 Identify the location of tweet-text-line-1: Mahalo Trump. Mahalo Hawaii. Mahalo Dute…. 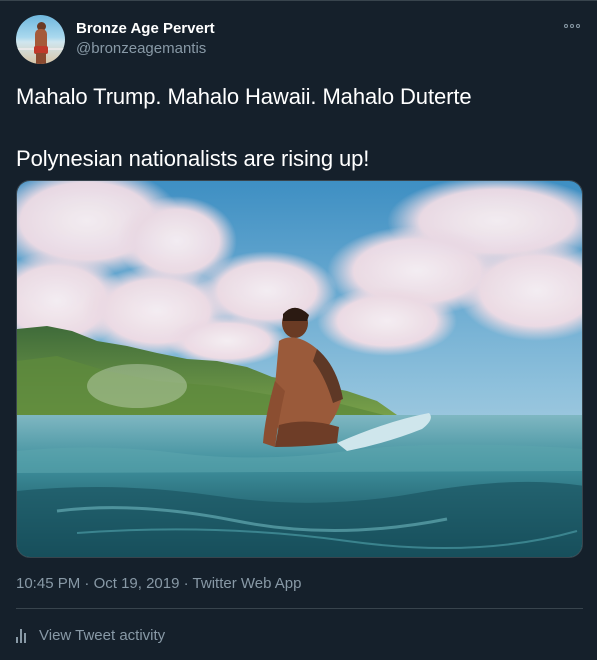
(244, 96).